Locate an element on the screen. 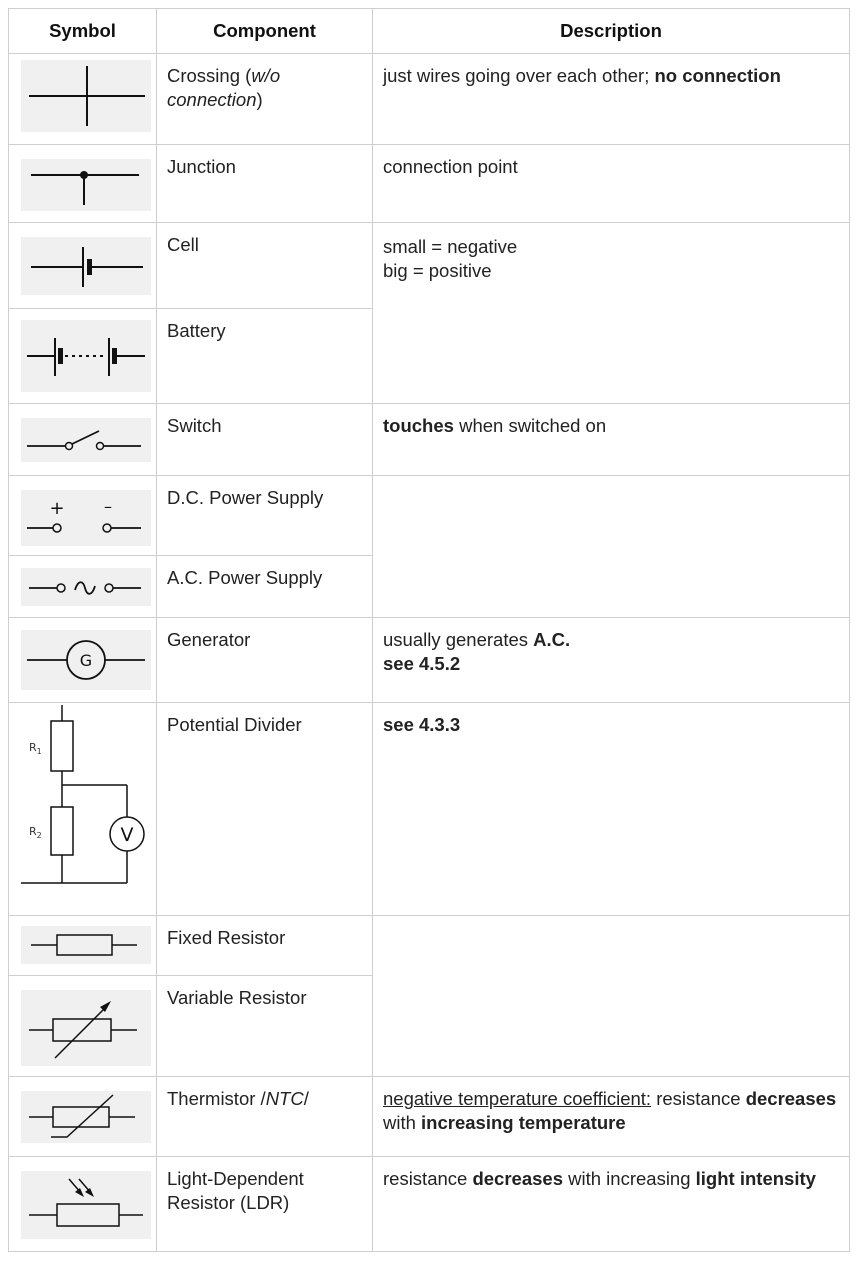 The height and width of the screenshot is (1261, 860). component-name: Crossing (w/o connection) is located at coordinates (224, 87).